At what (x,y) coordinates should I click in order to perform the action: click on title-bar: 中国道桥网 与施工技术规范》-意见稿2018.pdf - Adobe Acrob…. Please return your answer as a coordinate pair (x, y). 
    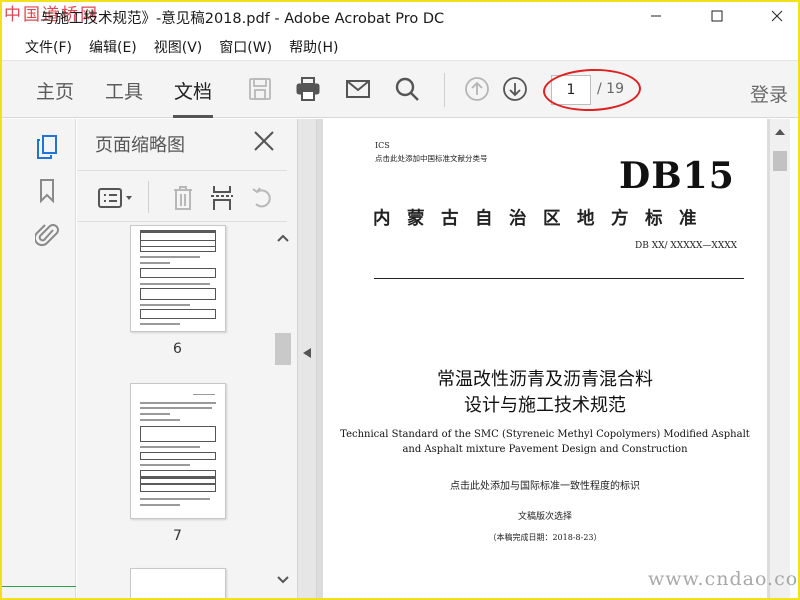
    Looking at the image, I should click on (400, 16).